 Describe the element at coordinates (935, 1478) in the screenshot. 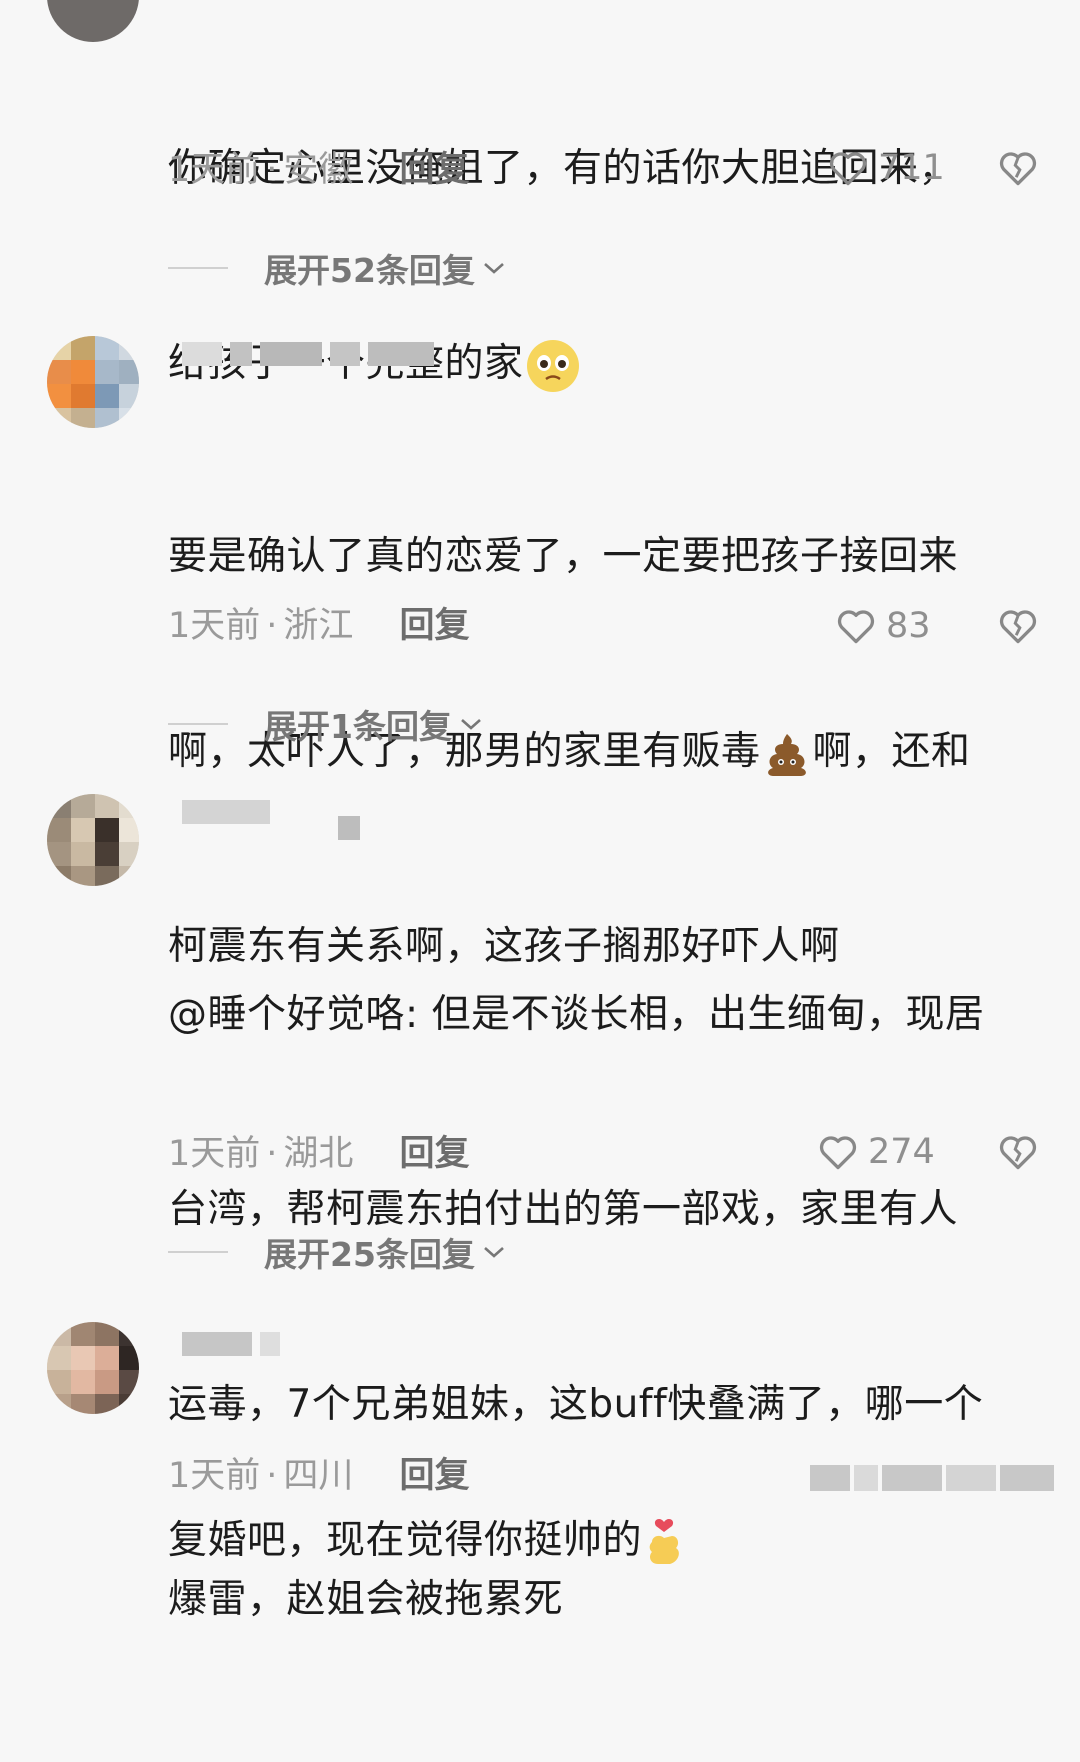

I see `watermark-redacted` at that location.